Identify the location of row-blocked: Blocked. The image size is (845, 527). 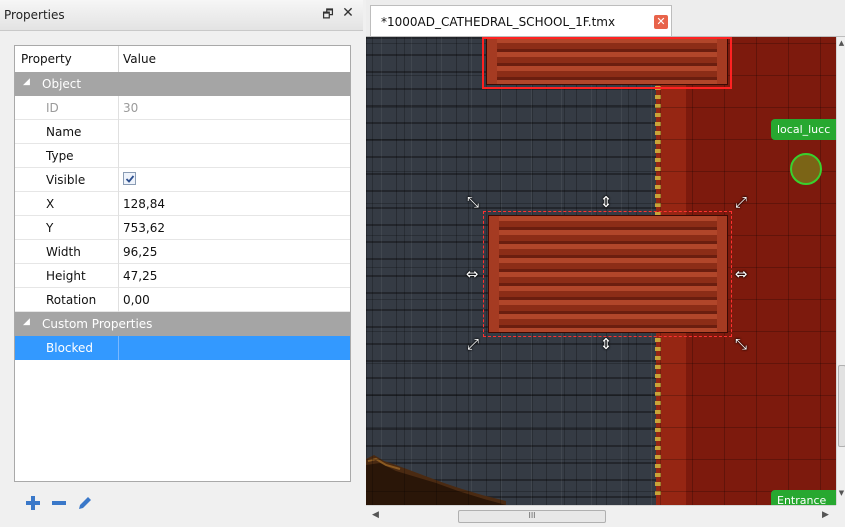
(182, 348).